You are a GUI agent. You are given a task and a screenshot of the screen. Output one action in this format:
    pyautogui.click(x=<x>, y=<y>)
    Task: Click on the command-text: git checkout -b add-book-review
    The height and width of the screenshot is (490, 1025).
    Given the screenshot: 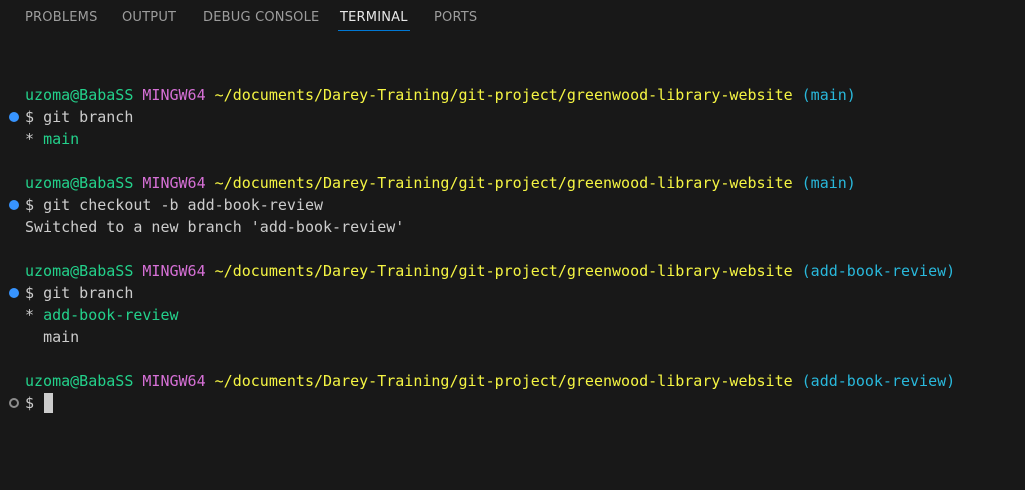 What is the action you would take?
    pyautogui.click(x=183, y=205)
    